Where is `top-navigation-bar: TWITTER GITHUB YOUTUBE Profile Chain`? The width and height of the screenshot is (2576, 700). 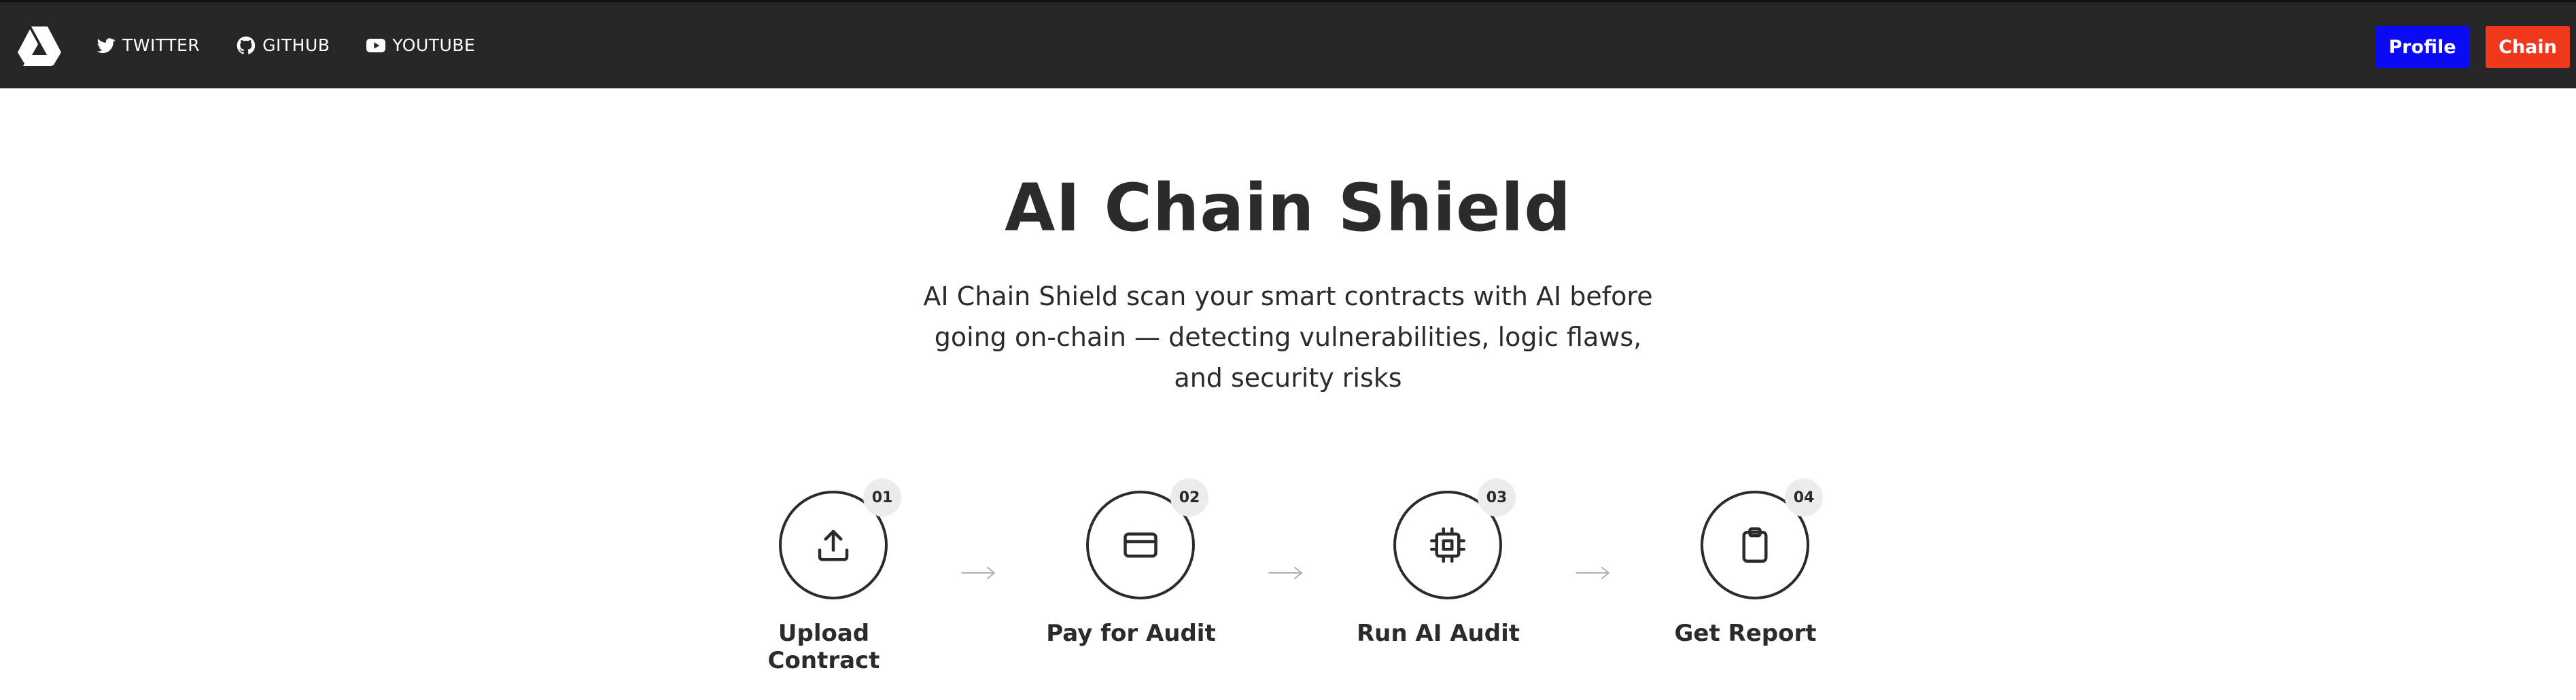
top-navigation-bar: TWITTER GITHUB YOUTUBE Profile Chain is located at coordinates (1288, 44).